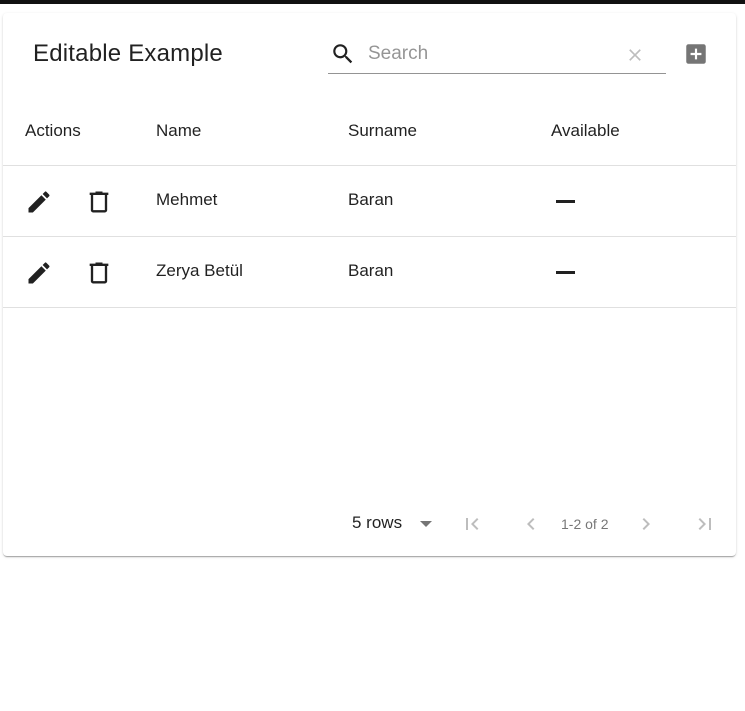 The height and width of the screenshot is (711, 745). I want to click on table-row: Mehmet Baran, so click(369, 201).